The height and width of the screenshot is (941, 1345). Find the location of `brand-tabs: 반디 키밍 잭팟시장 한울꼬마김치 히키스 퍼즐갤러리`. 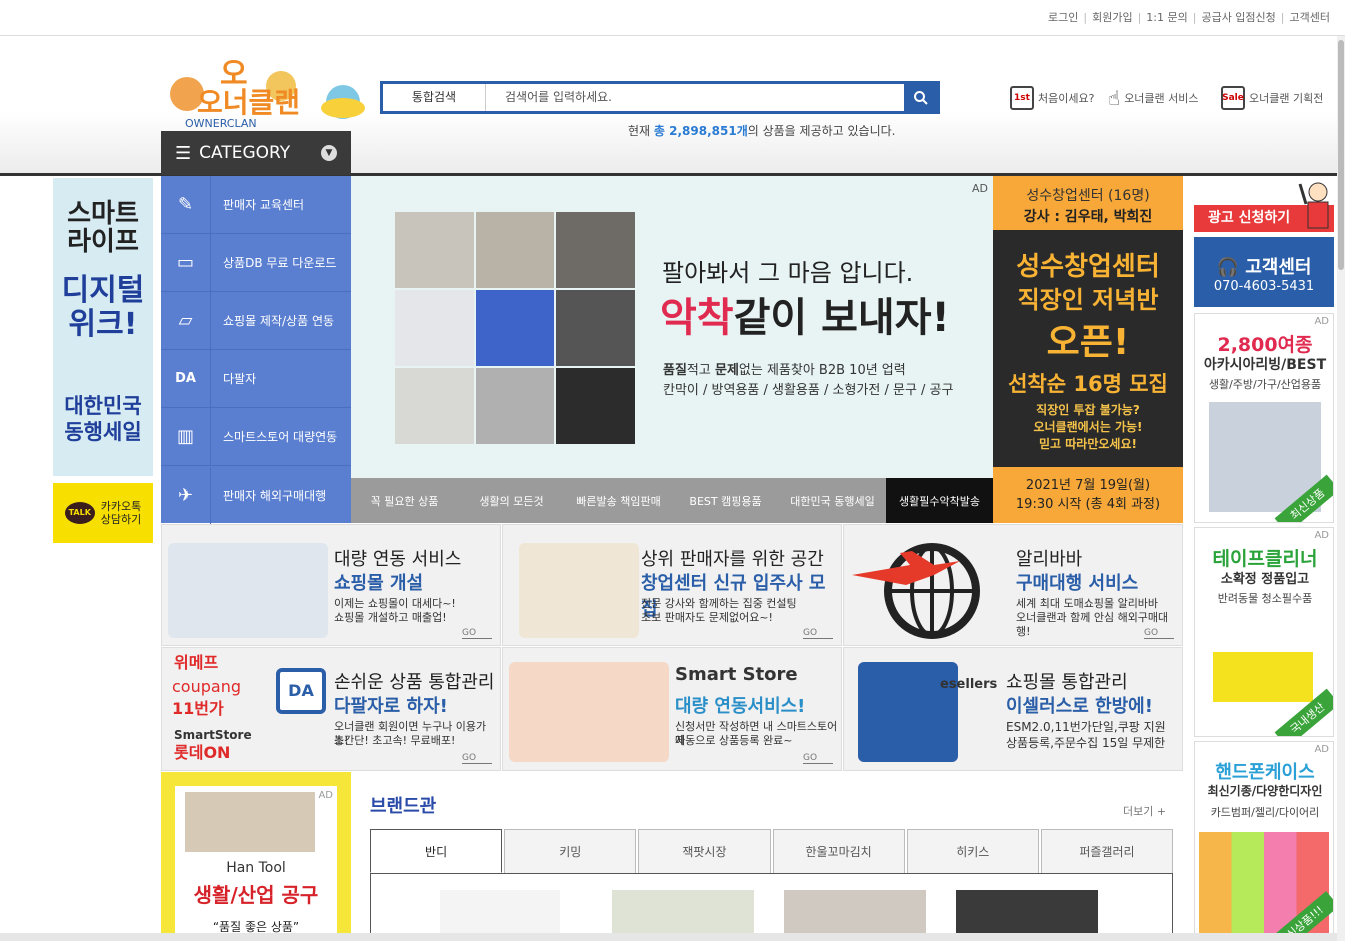

brand-tabs: 반디 키밍 잭팟시장 한울꼬마김치 히키스 퍼즐갤러리 is located at coordinates (772, 851).